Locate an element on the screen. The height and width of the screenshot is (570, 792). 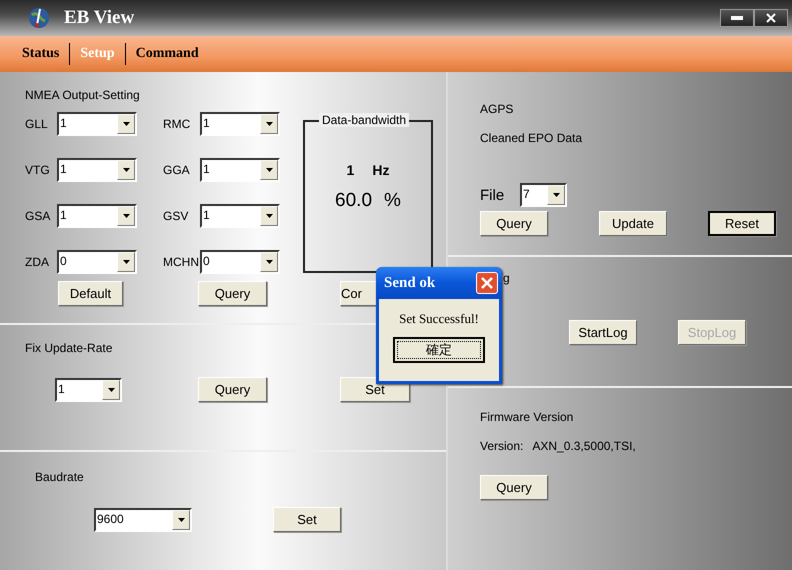
section-title: NMEA Output-Setting is located at coordinates (82, 95).